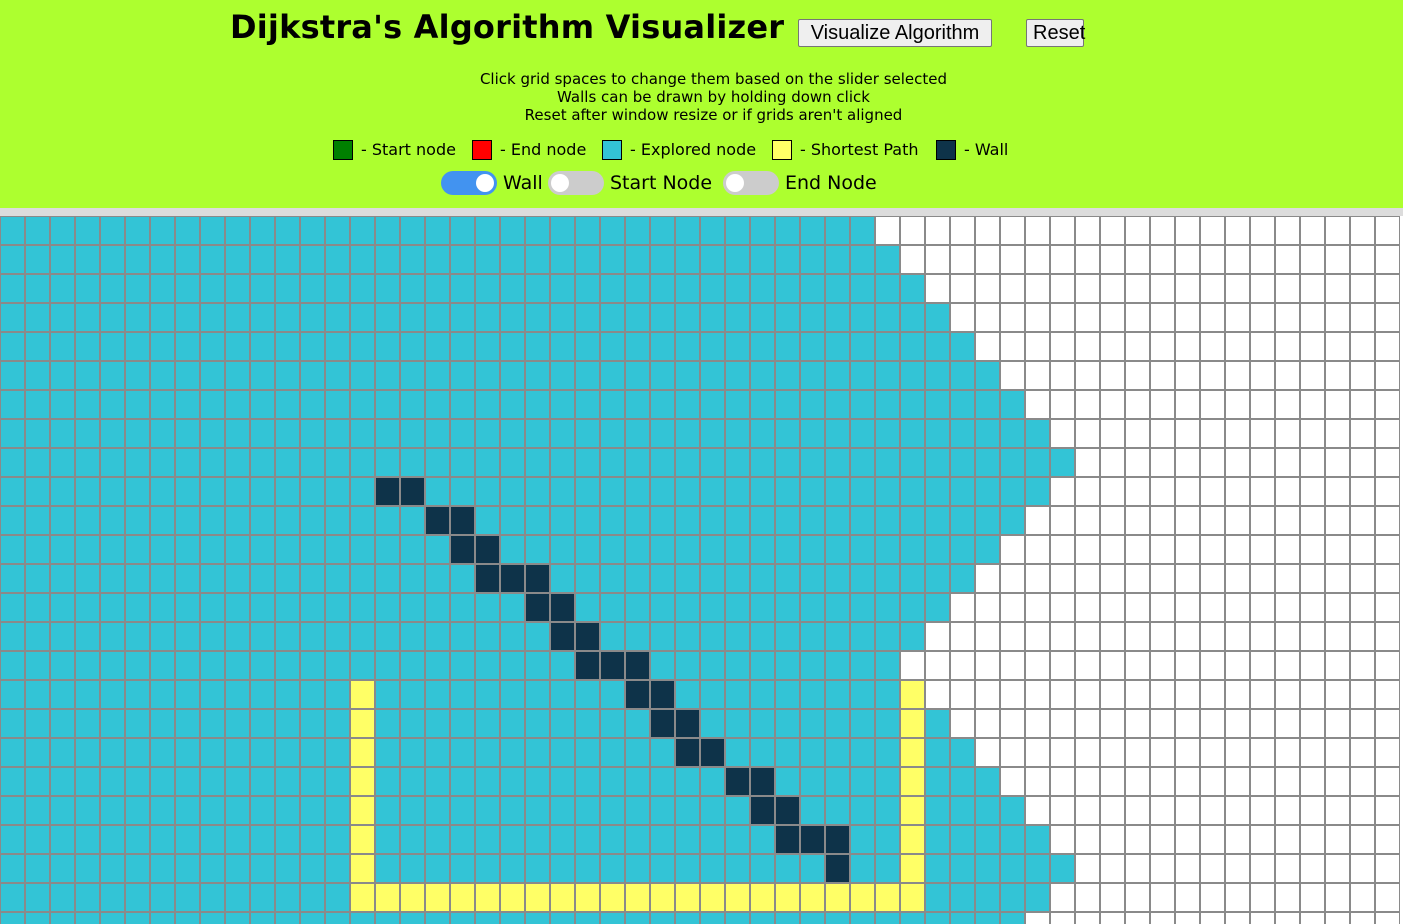 This screenshot has width=1403, height=924. What do you see at coordinates (762, 810) in the screenshot?
I see `wall-cell` at bounding box center [762, 810].